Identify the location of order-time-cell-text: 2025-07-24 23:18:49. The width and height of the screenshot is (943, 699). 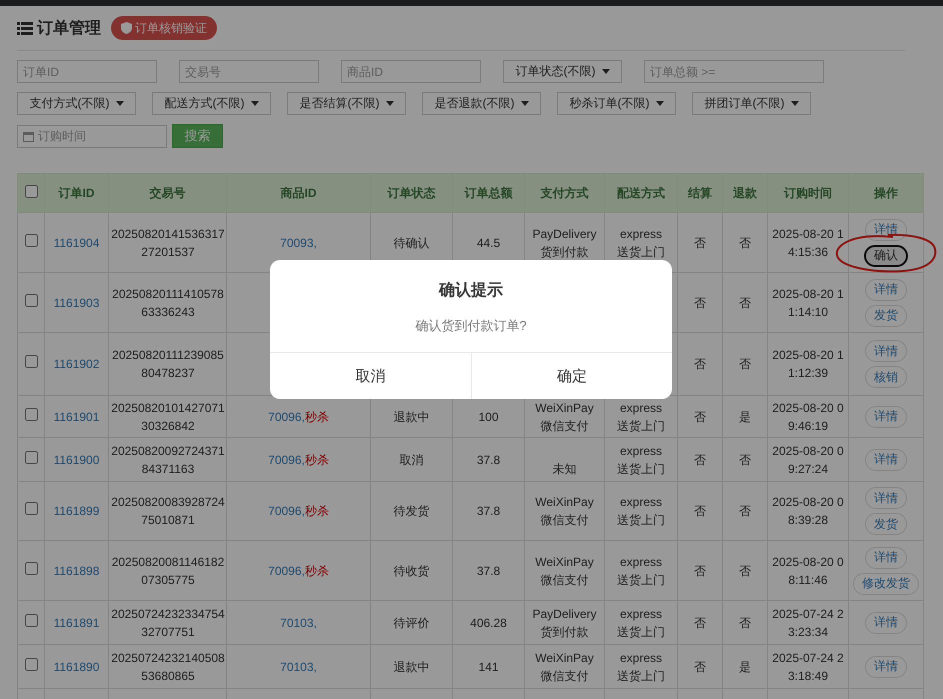
(808, 667).